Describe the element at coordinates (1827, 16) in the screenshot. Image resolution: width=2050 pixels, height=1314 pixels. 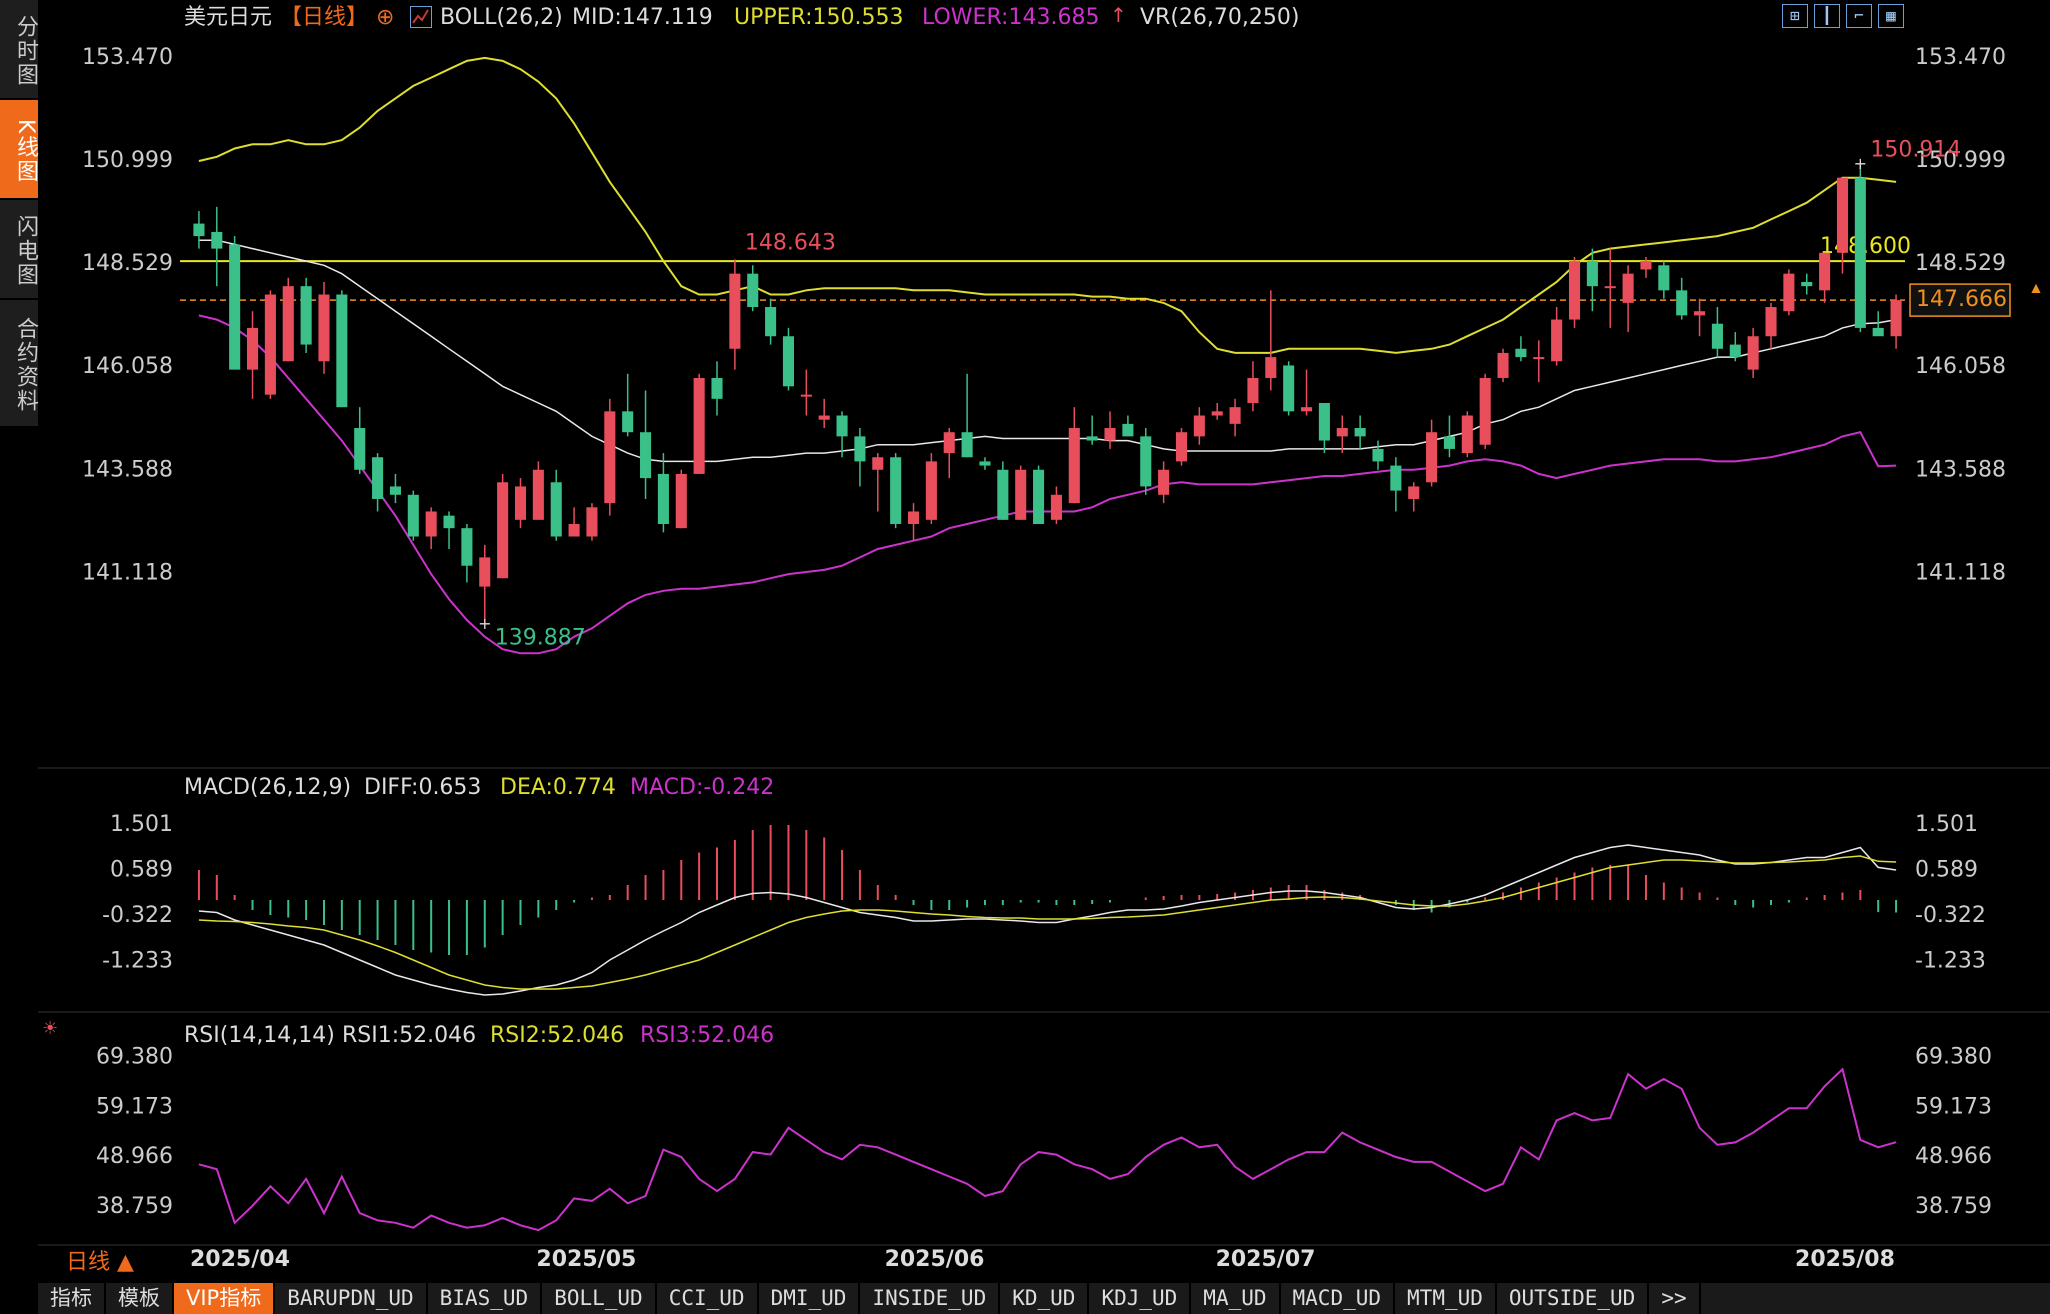
I see `candle-chart-icon: ┃` at that location.